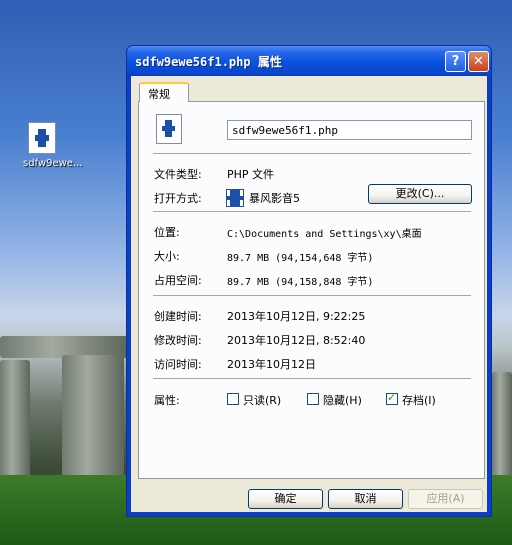 The width and height of the screenshot is (512, 545). What do you see at coordinates (167, 256) in the screenshot?
I see `size-label: 大小:` at bounding box center [167, 256].